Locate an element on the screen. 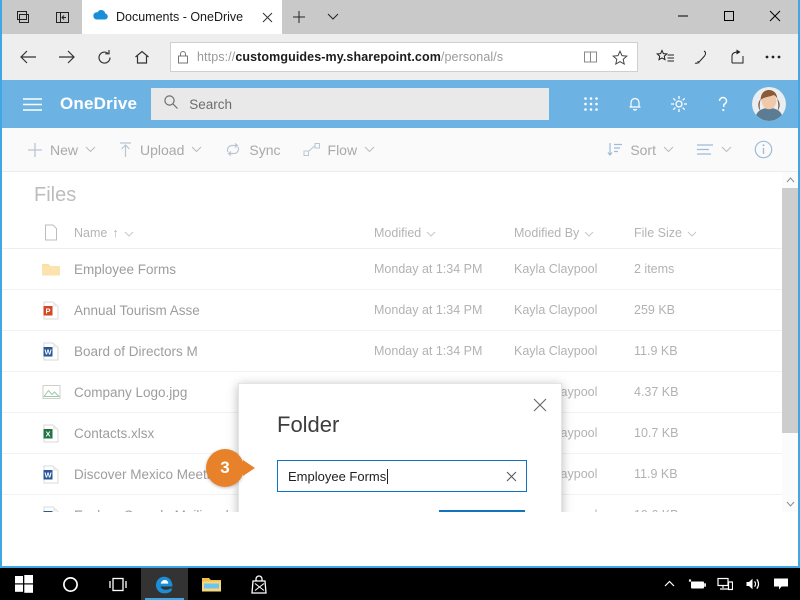 The width and height of the screenshot is (800, 600). maximize-icon is located at coordinates (729, 16).